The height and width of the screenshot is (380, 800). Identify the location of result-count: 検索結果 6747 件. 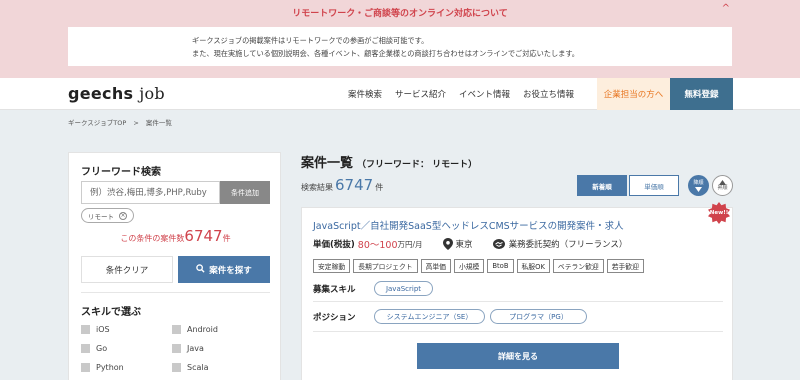
(342, 185).